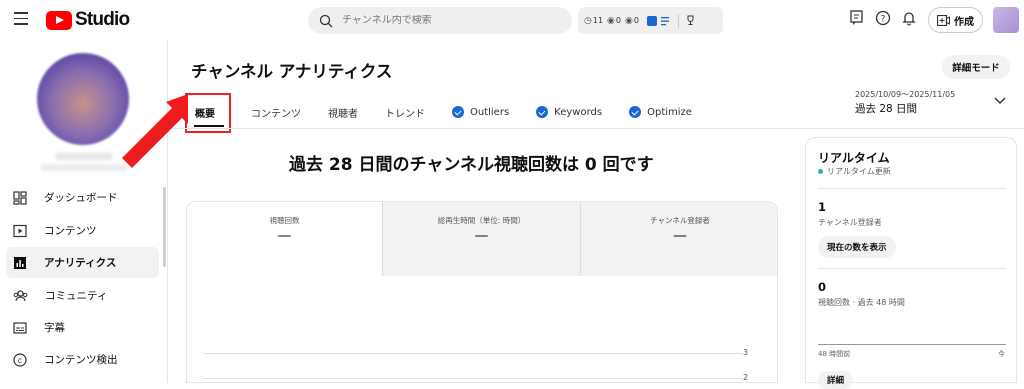 This screenshot has width=1024, height=389. I want to click on subtitles-icon, so click(20, 327).